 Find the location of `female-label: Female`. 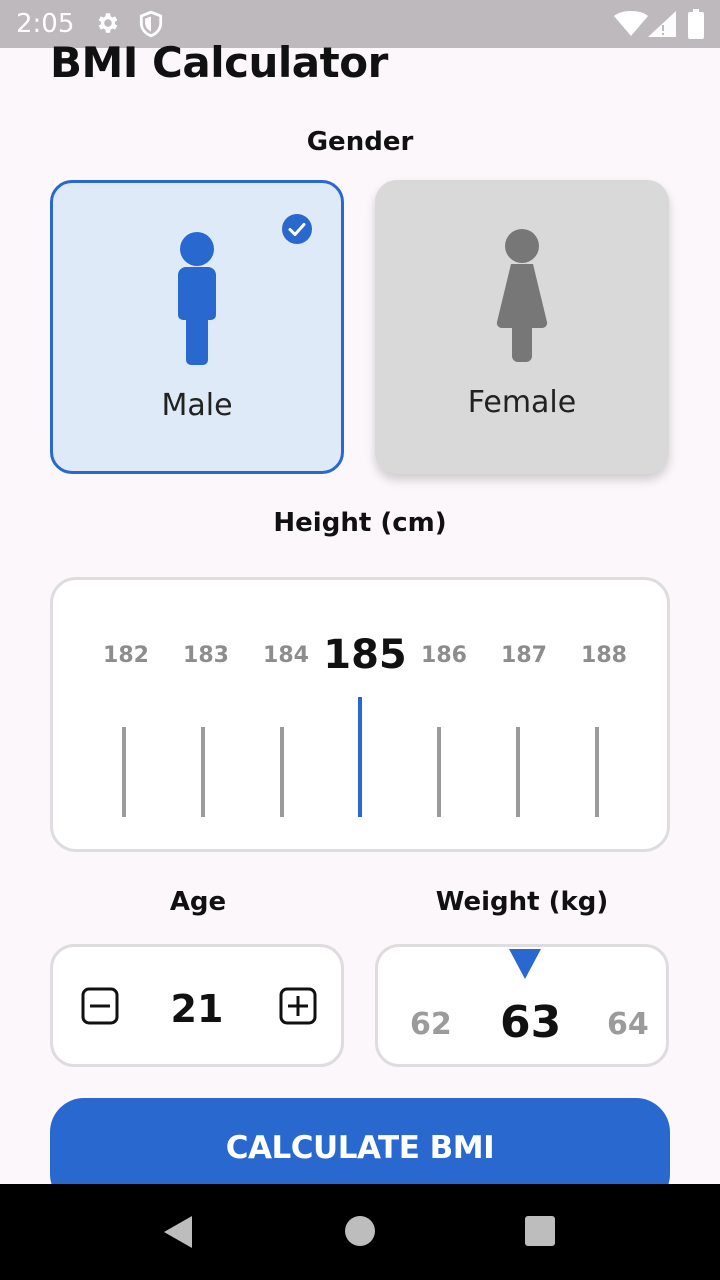

female-label: Female is located at coordinates (522, 402).